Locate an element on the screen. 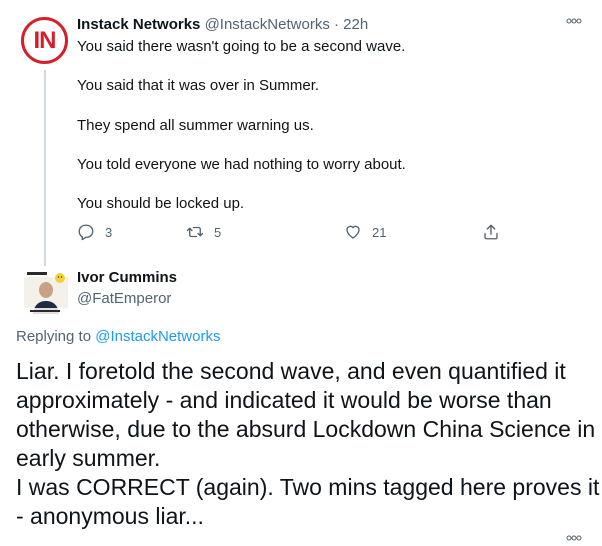 This screenshot has width=602, height=546. like-count: 21 is located at coordinates (379, 232).